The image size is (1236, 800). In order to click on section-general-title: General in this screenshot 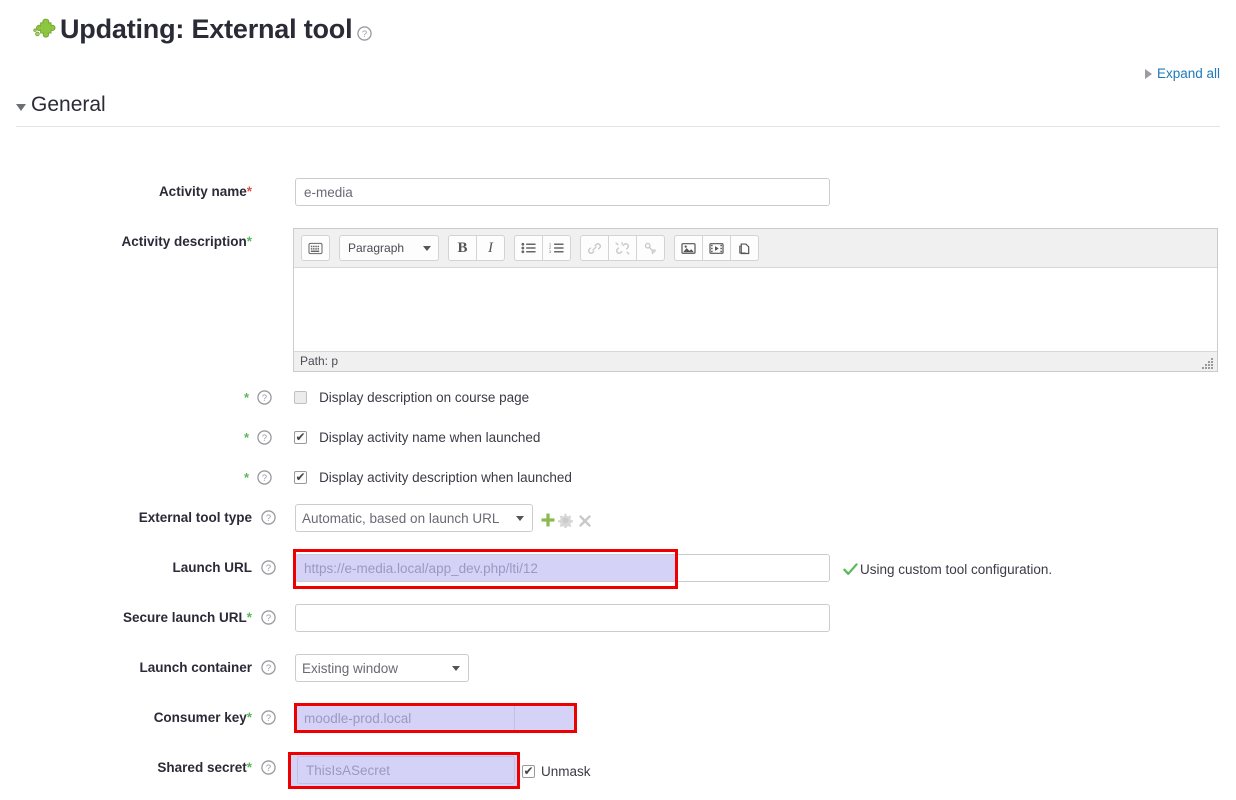, I will do `click(68, 104)`.